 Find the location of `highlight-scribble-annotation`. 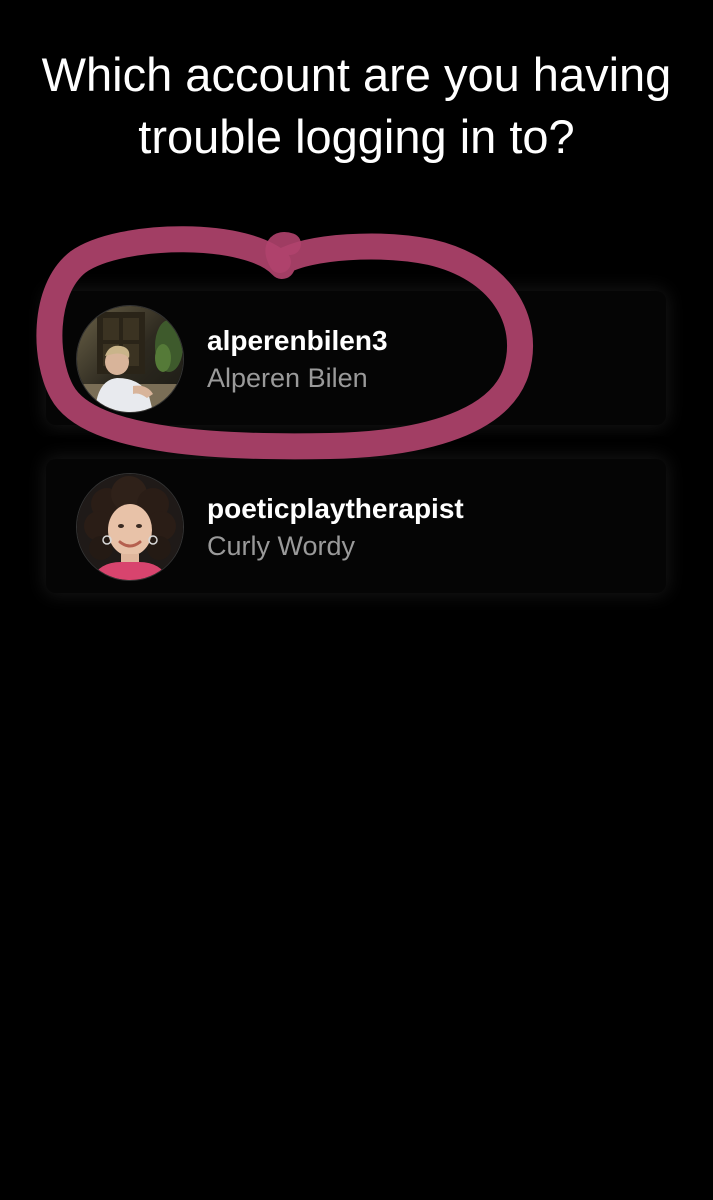

highlight-scribble-annotation is located at coordinates (284, 343).